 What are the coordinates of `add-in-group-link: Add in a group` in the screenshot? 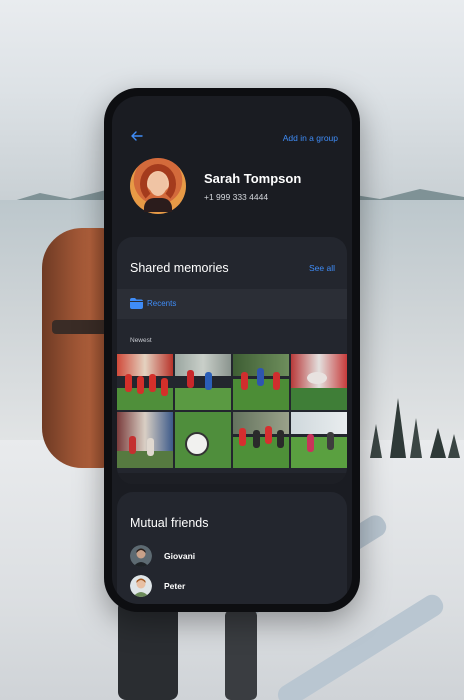 It's located at (310, 138).